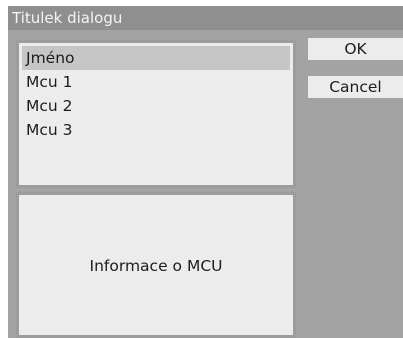 The width and height of the screenshot is (403, 338). I want to click on ok-button: OK, so click(355, 49).